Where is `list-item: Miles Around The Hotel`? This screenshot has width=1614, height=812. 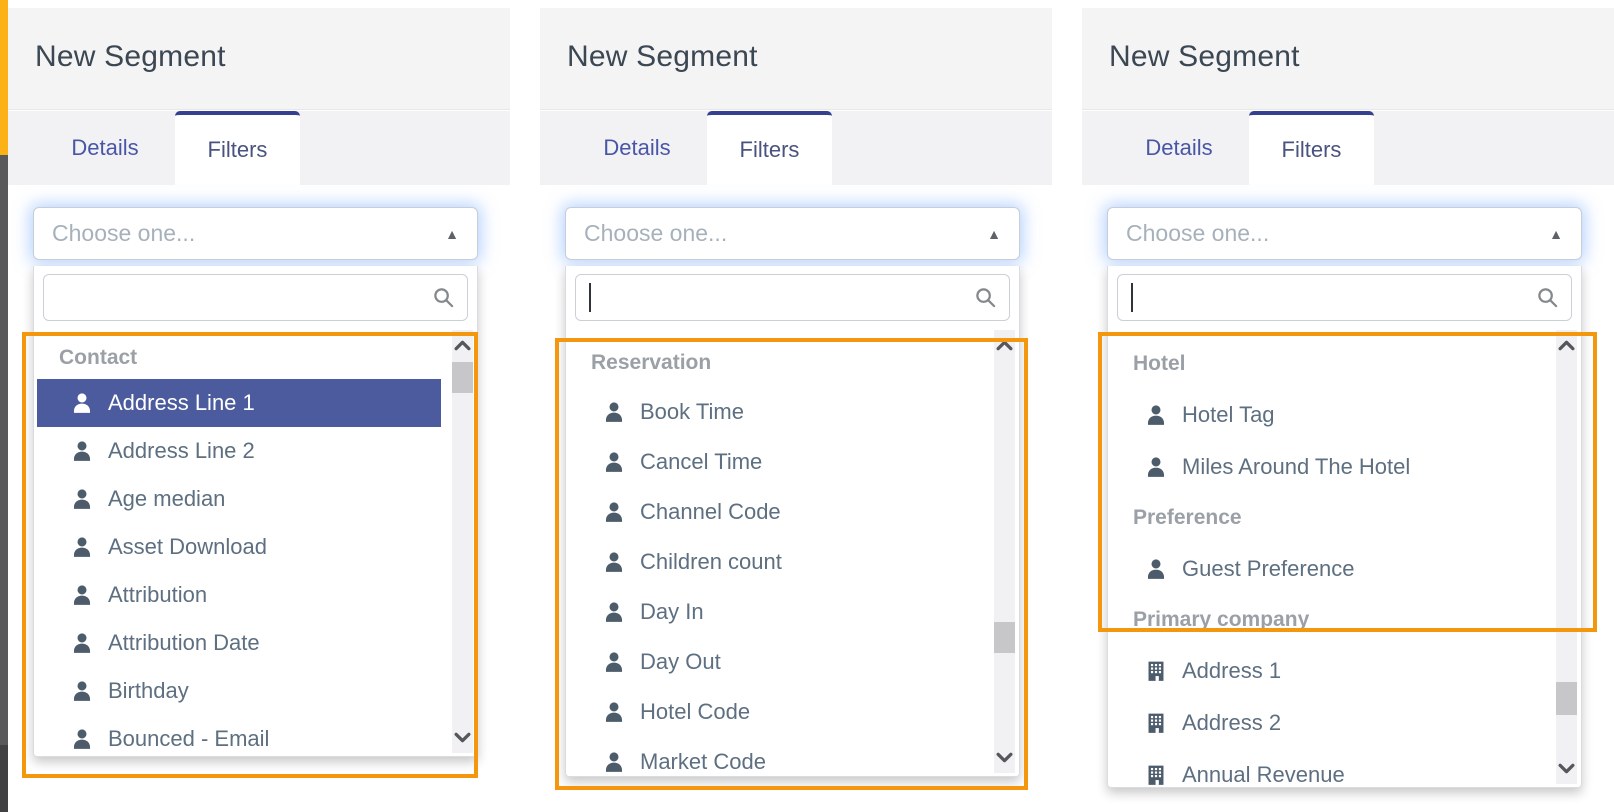
list-item: Miles Around The Hotel is located at coordinates (1328, 467).